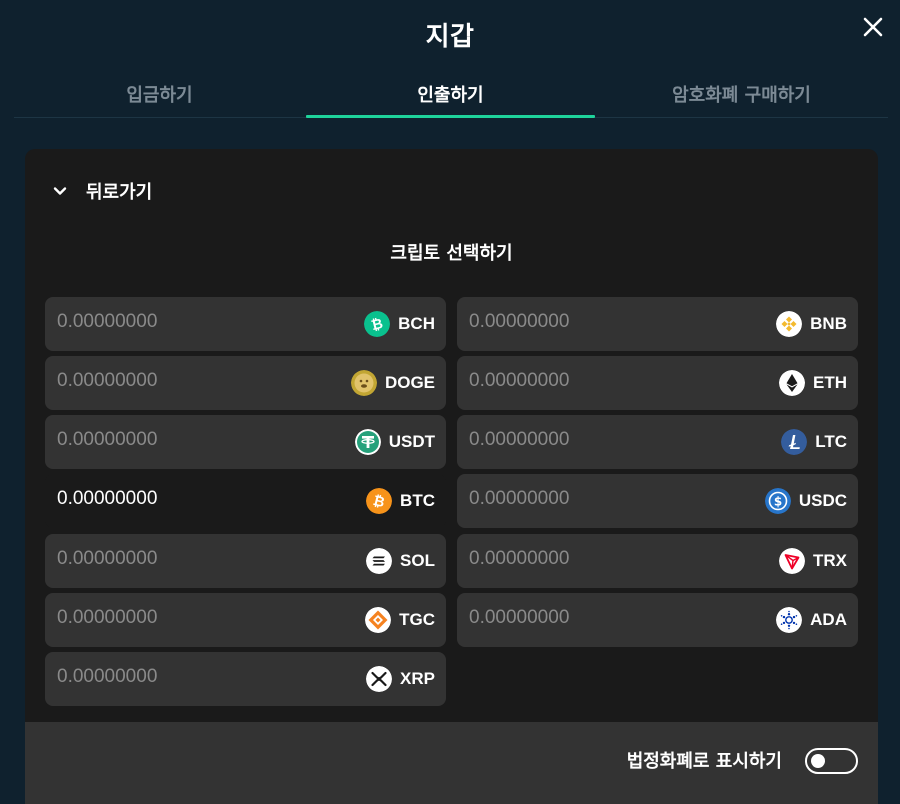 The width and height of the screenshot is (900, 804). I want to click on back-label: 뒤로가기, so click(119, 192).